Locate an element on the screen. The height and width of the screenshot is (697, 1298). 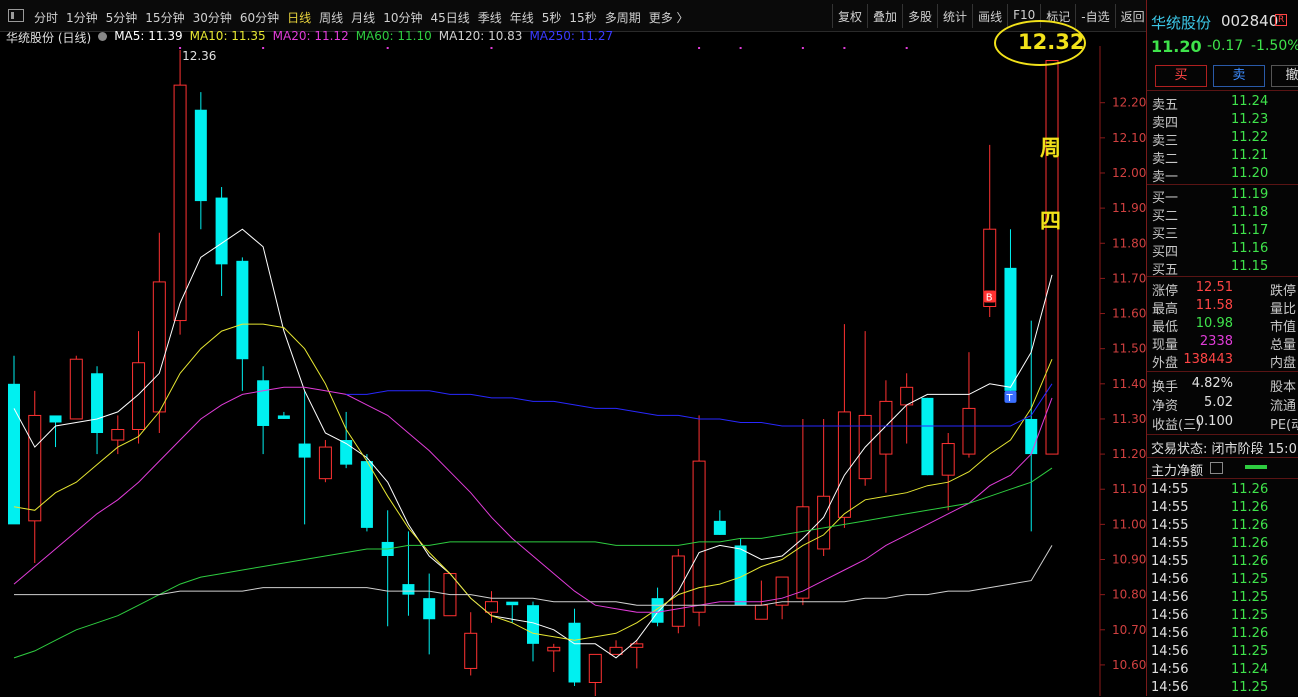
y-tick-label: 10.60 is located at coordinates (1129, 665).